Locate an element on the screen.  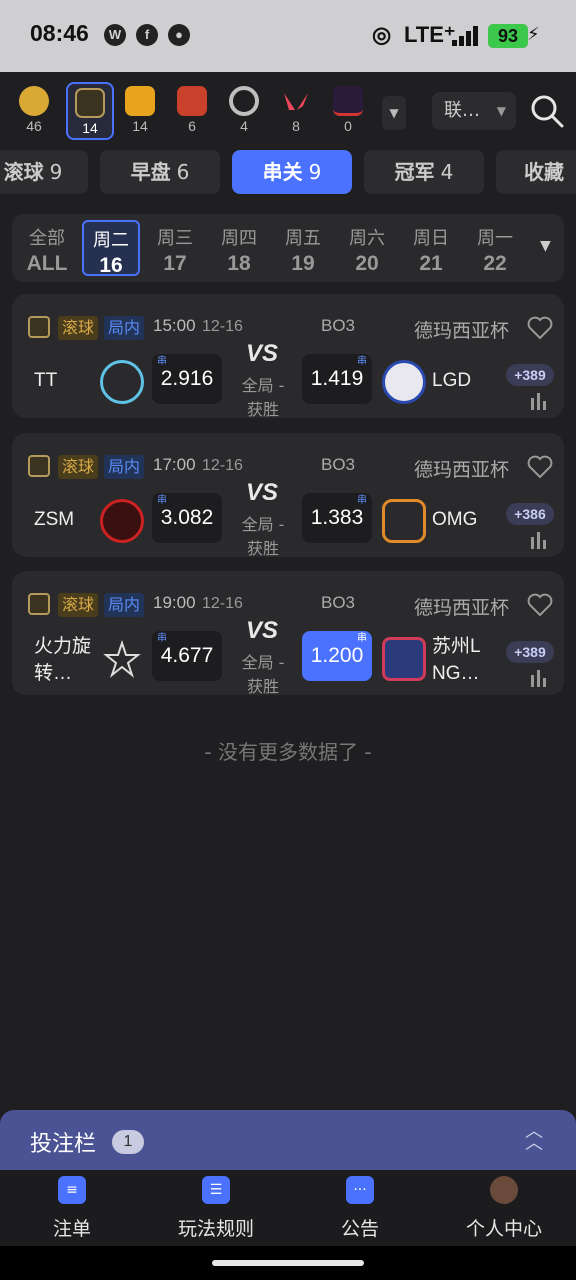
notice-icon: ··· is located at coordinates (360, 1190).